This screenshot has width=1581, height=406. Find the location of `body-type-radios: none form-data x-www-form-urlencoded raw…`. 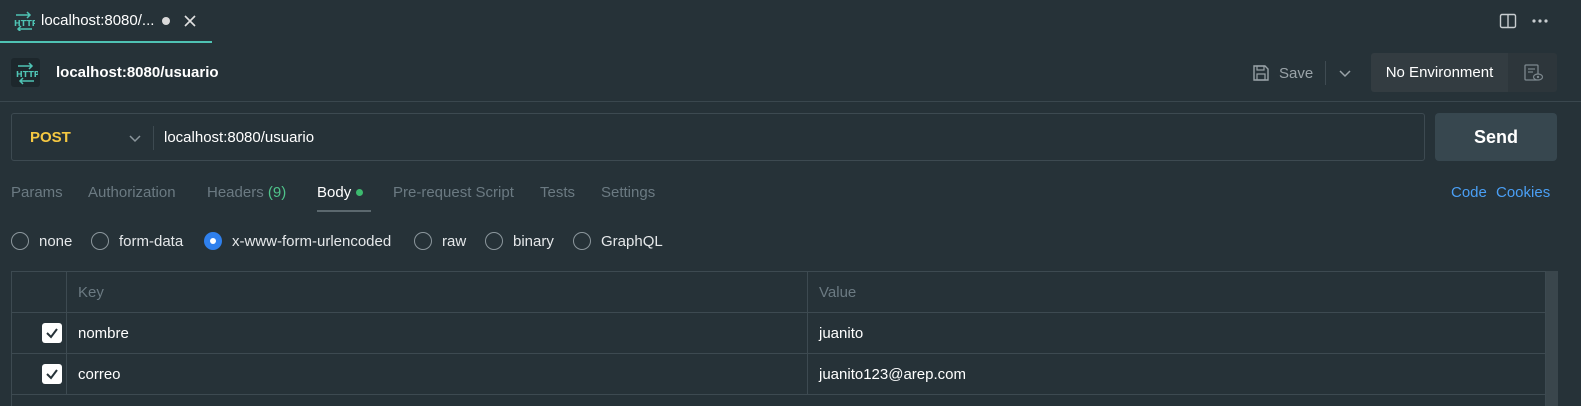

body-type-radios: none form-data x-www-form-urlencoded raw… is located at coordinates (500, 242).